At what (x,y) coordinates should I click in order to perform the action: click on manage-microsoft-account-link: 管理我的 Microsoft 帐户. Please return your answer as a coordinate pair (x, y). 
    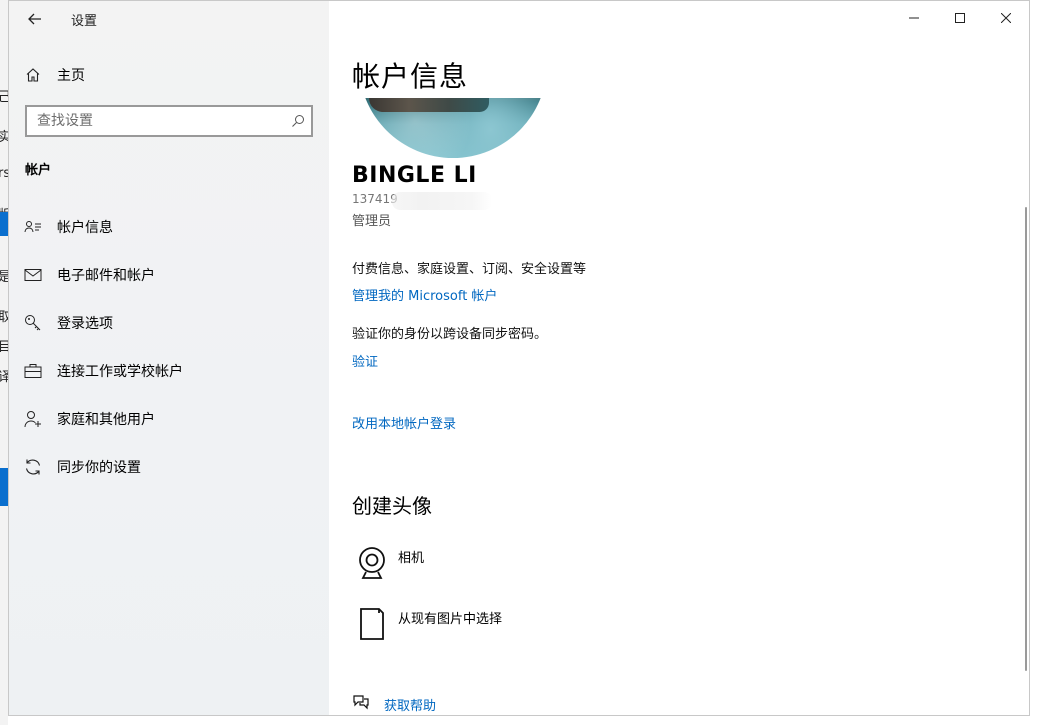
    Looking at the image, I should click on (424, 294).